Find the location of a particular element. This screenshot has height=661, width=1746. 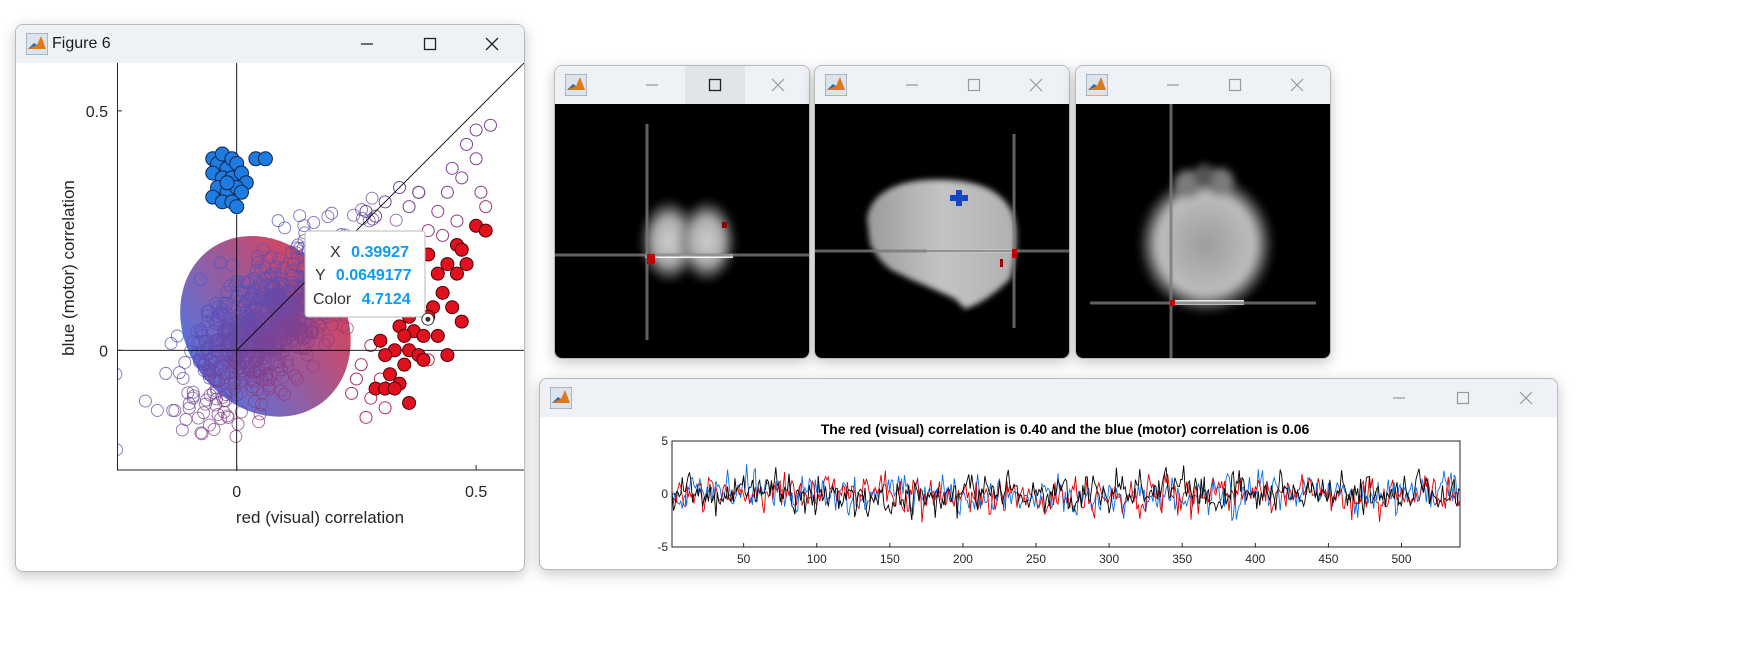

svg-text: X 0.39927 is located at coordinates (369, 252).